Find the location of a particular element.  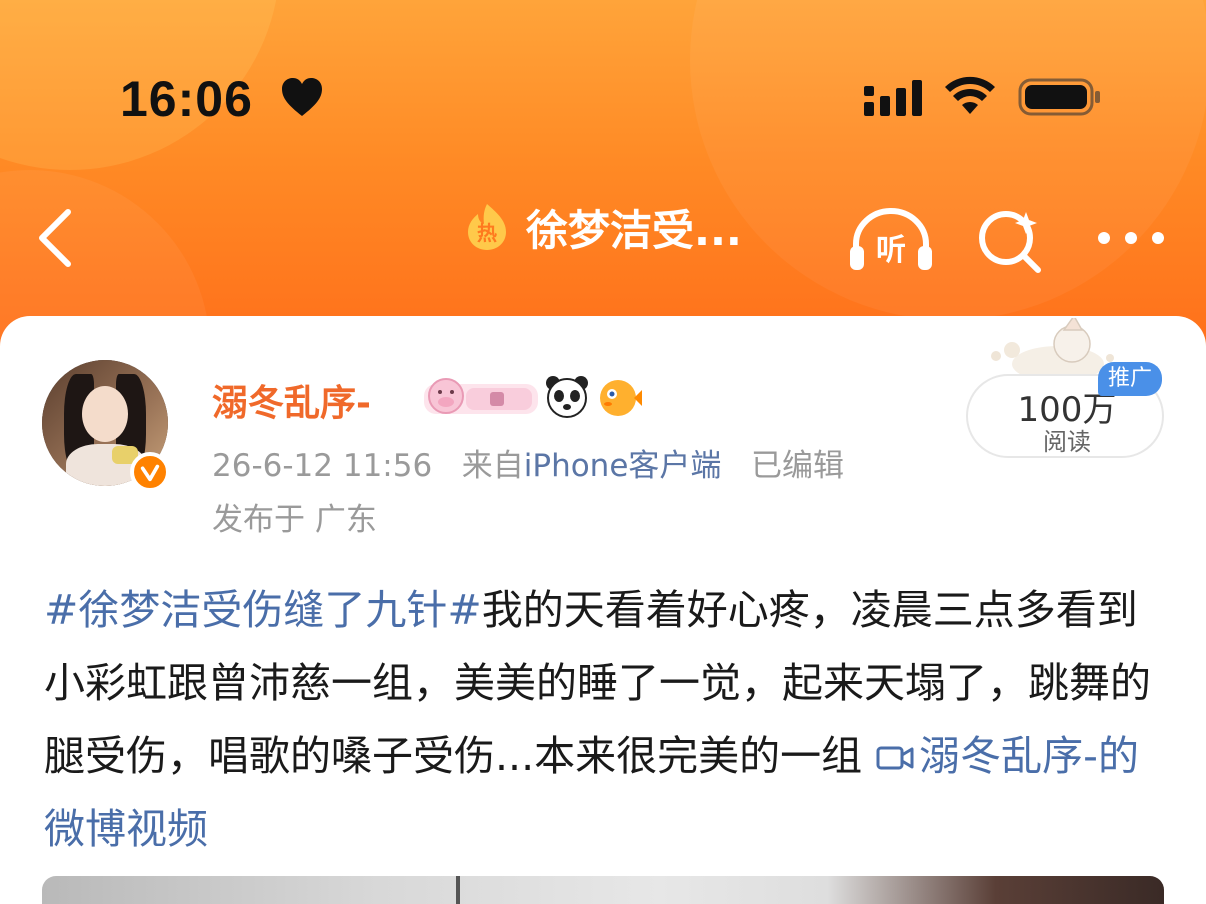

post-location: 发布于 广东 is located at coordinates (294, 520).